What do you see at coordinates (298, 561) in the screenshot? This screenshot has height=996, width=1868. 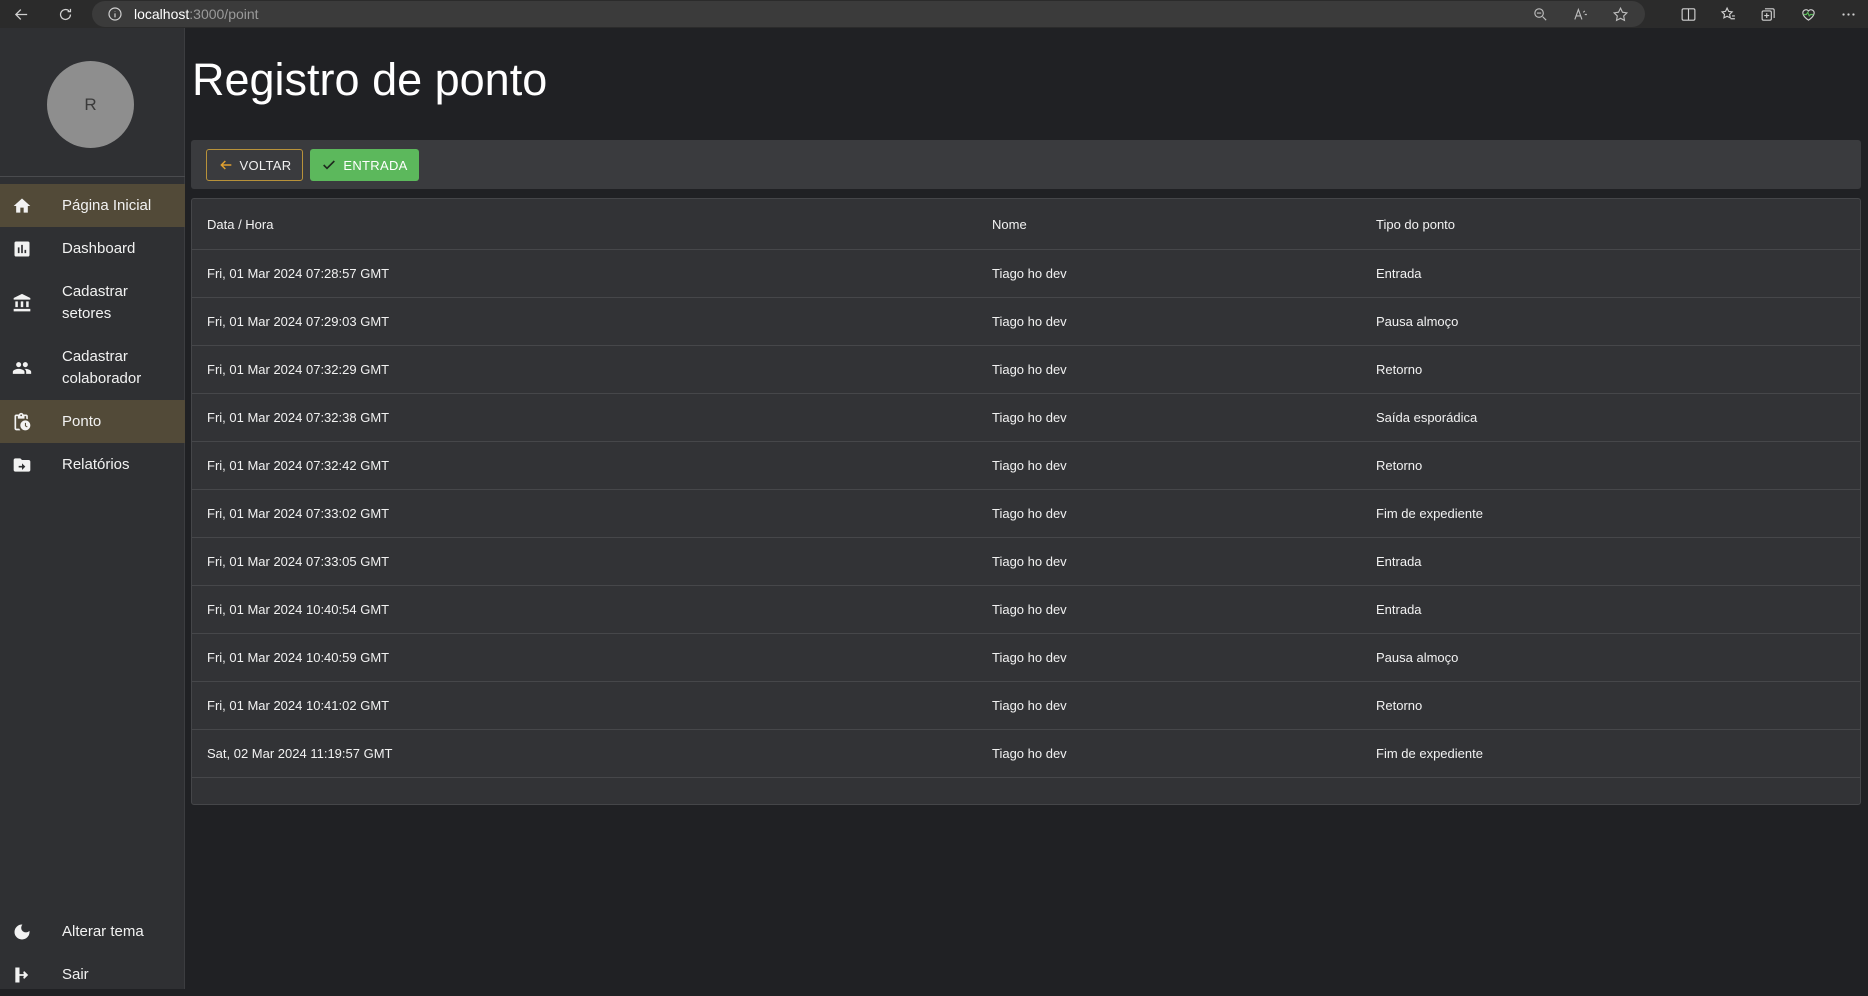 I see `cell-date: Fri, 01 Mar 2024 07:33:05 GMT` at bounding box center [298, 561].